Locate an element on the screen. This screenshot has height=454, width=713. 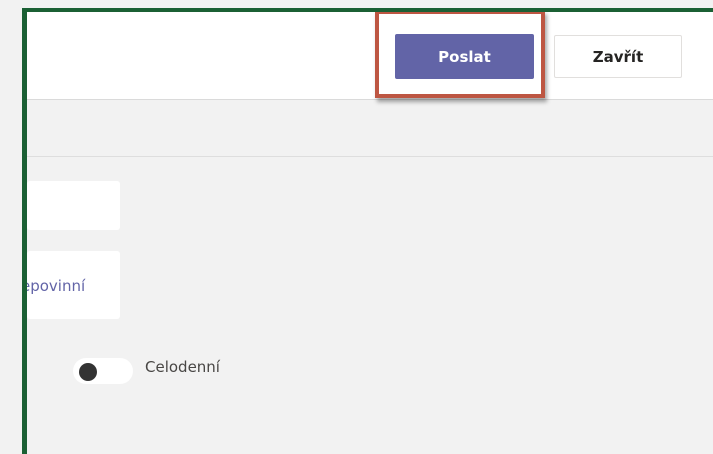
optional-attendees-input: epovinní is located at coordinates (73, 285).